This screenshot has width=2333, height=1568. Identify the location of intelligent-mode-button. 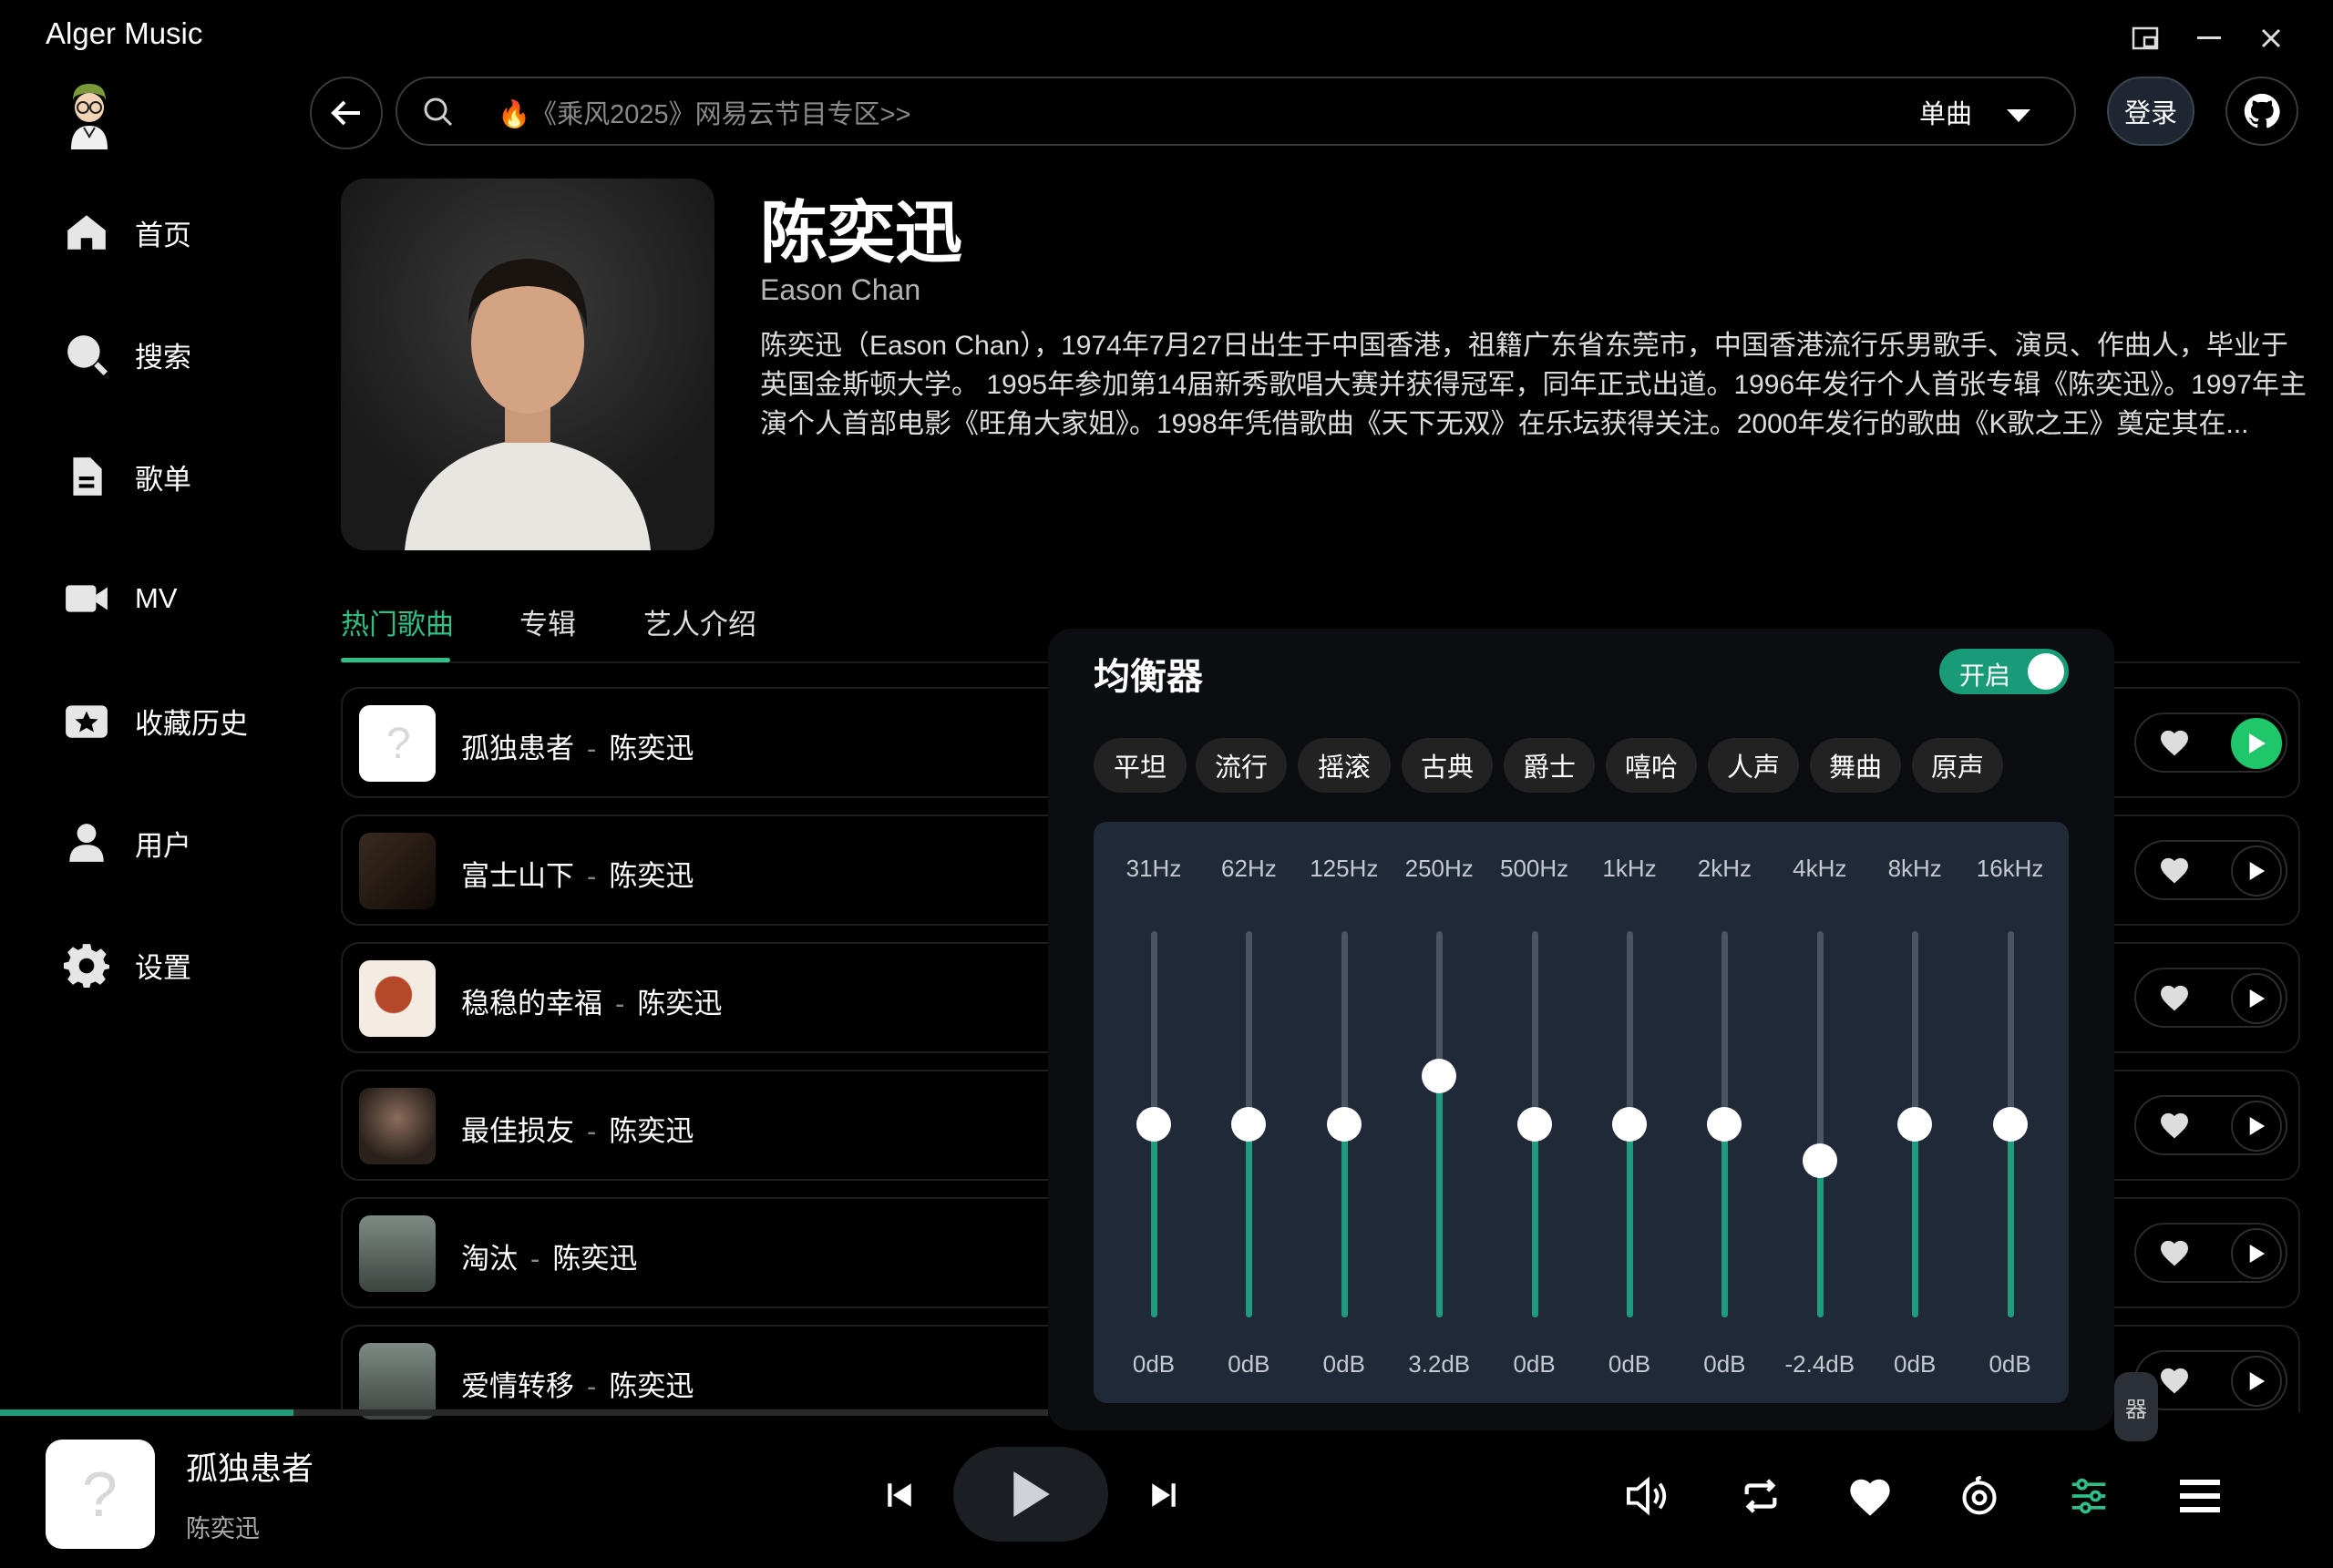
(1979, 1496).